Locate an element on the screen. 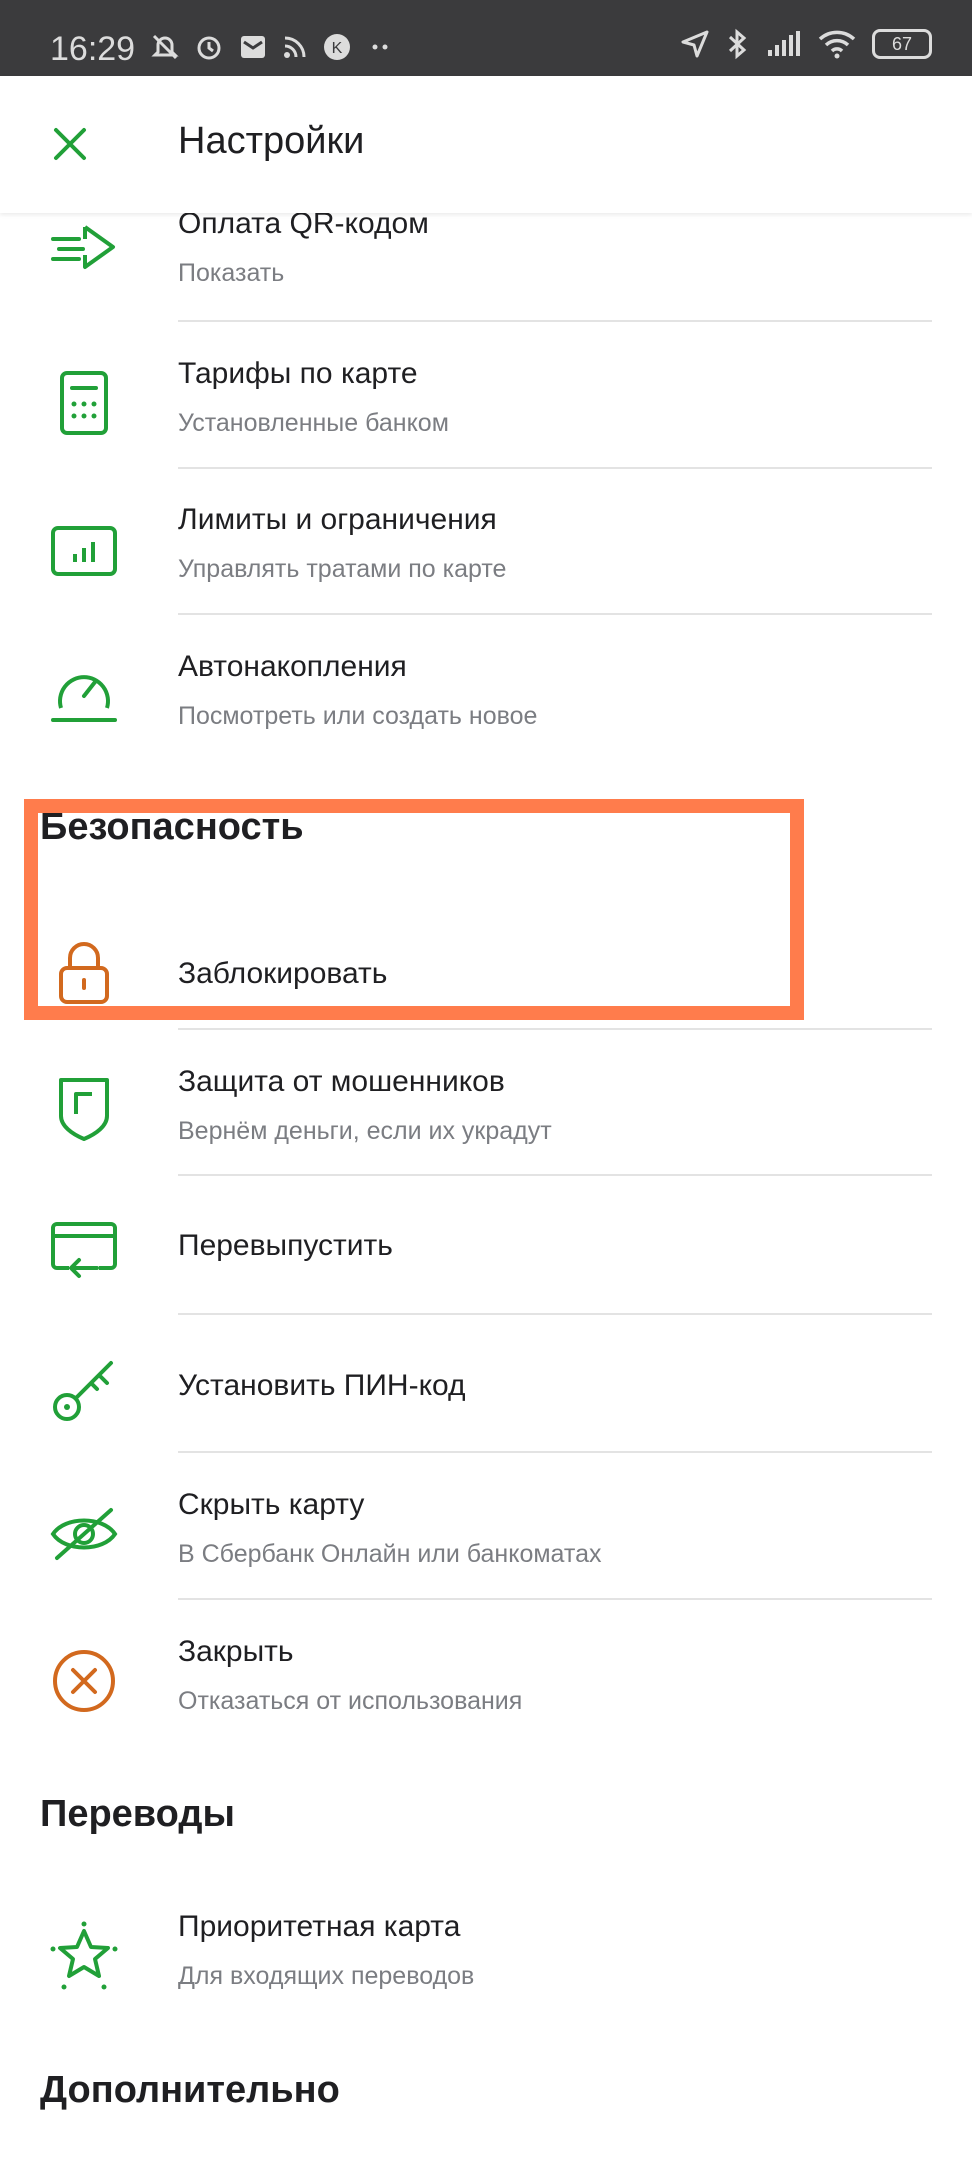  page-title: Настройки is located at coordinates (271, 141).